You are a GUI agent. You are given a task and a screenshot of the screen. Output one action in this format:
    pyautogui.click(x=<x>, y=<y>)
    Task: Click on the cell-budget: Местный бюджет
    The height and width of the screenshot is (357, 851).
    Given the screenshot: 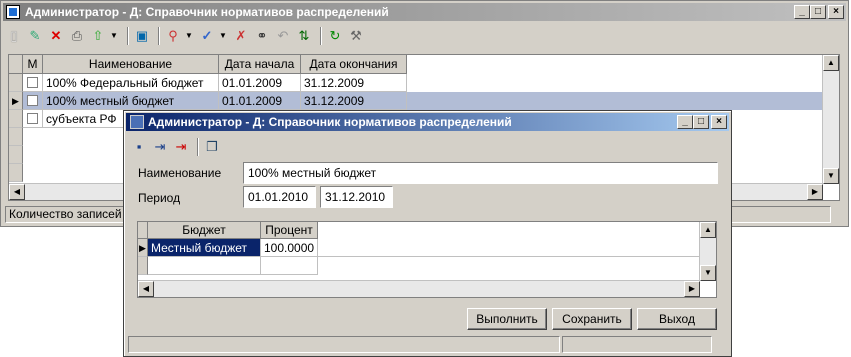 What is the action you would take?
    pyautogui.click(x=204, y=248)
    